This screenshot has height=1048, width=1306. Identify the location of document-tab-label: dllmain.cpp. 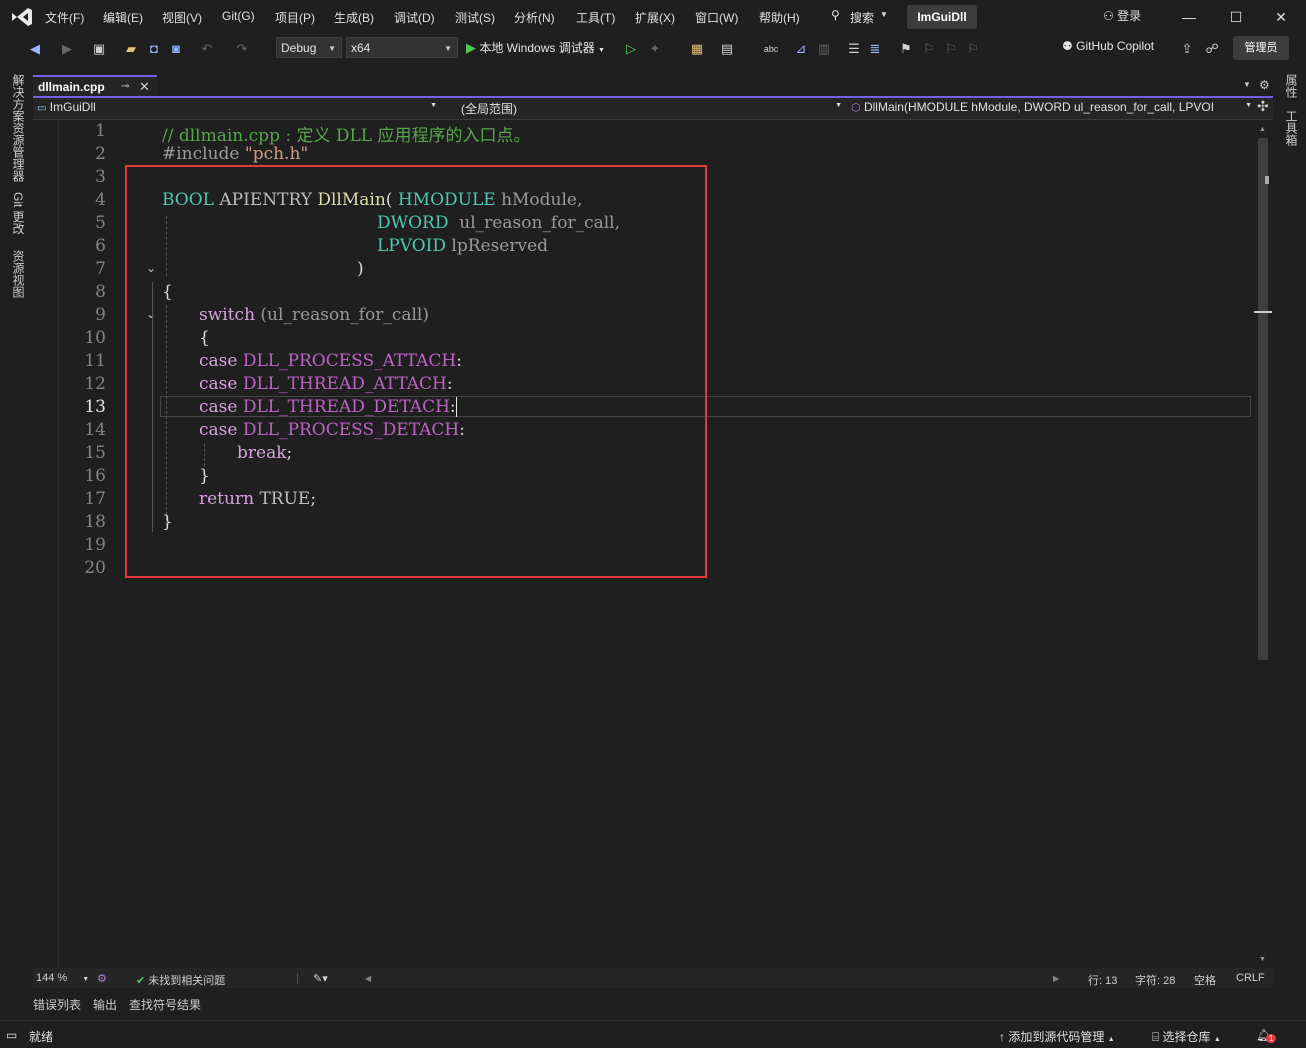
(71, 87).